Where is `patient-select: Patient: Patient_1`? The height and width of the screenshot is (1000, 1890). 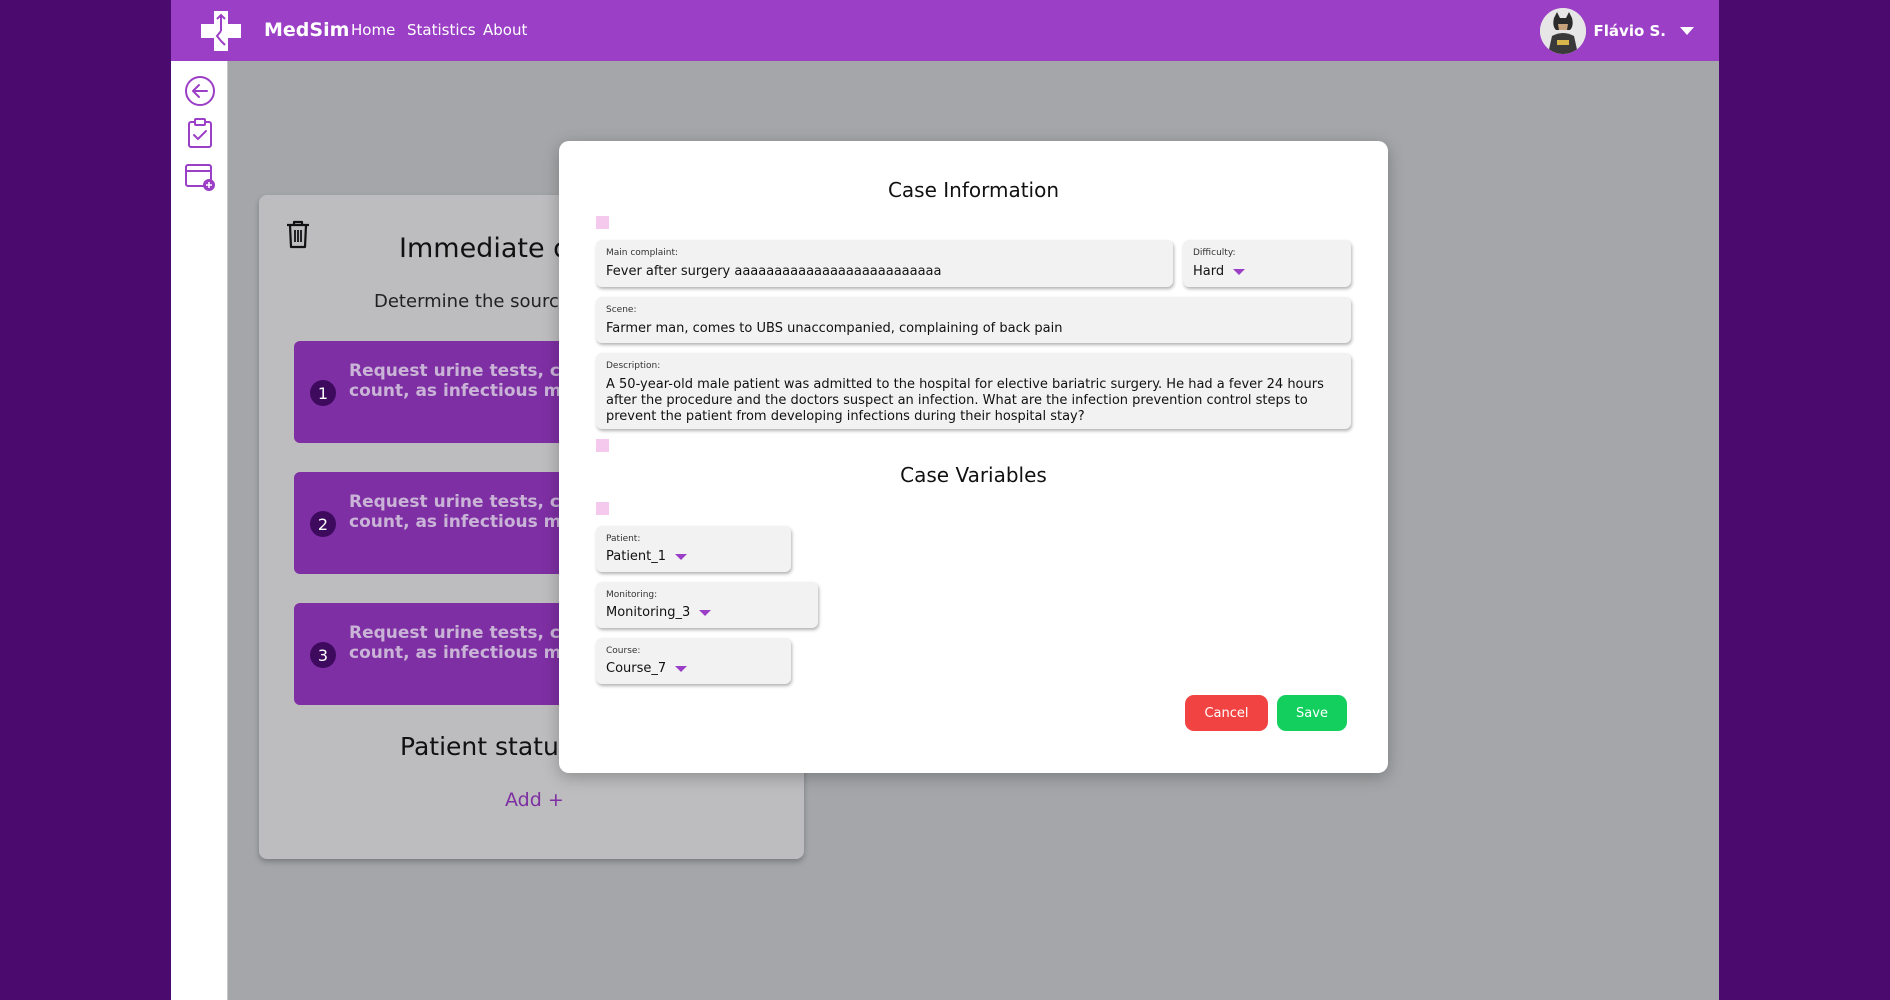
patient-select: Patient: Patient_1 is located at coordinates (693, 549).